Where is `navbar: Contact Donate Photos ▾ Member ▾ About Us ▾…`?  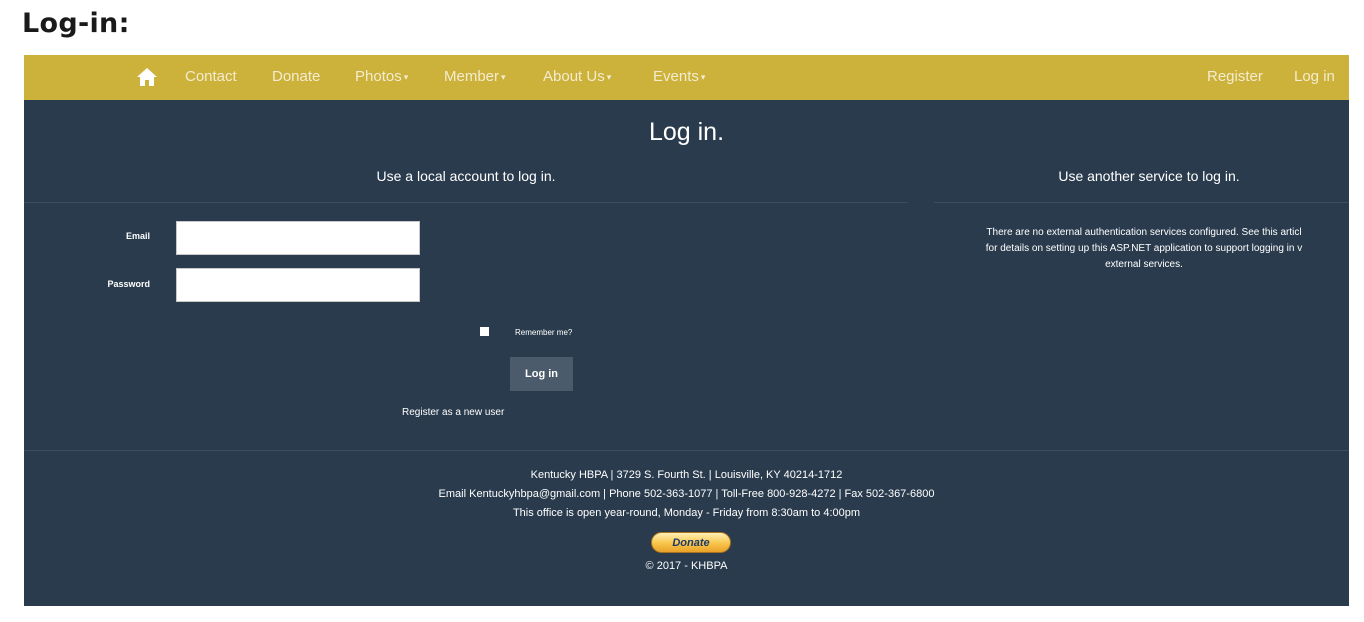 navbar: Contact Donate Photos ▾ Member ▾ About Us ▾… is located at coordinates (686, 77).